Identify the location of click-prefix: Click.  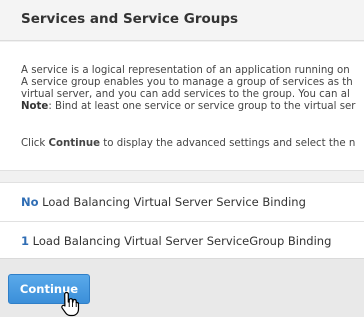
(35, 143).